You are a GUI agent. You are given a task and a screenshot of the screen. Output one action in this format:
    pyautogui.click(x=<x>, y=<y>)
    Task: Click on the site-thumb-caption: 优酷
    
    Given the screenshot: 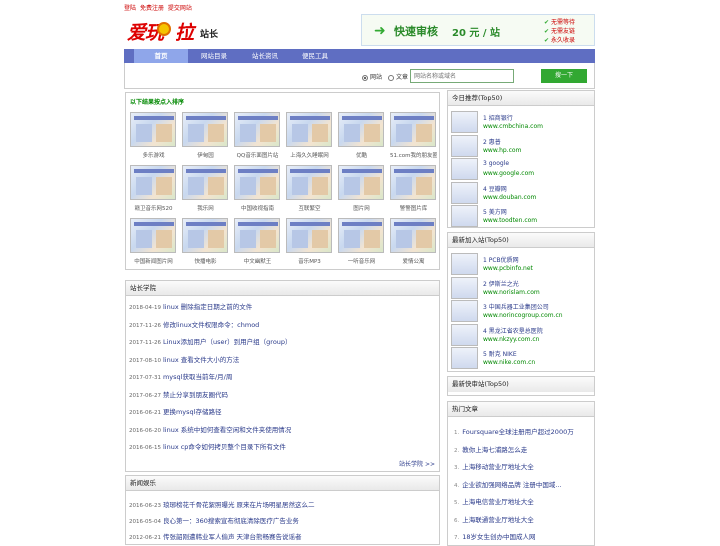 What is the action you would take?
    pyautogui.click(x=361, y=155)
    